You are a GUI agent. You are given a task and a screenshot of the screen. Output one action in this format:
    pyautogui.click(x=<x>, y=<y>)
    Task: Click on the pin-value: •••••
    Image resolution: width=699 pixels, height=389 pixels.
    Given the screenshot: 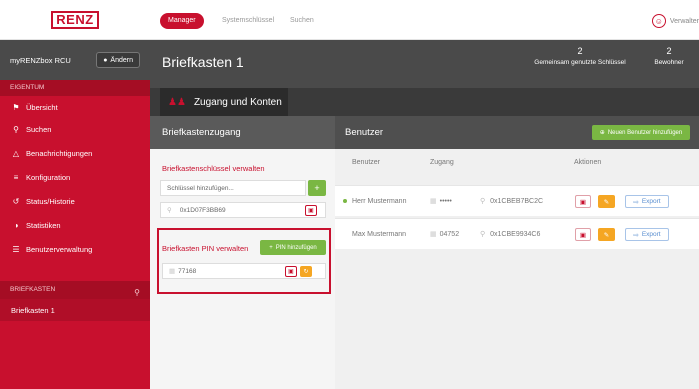 What is the action you would take?
    pyautogui.click(x=445, y=201)
    